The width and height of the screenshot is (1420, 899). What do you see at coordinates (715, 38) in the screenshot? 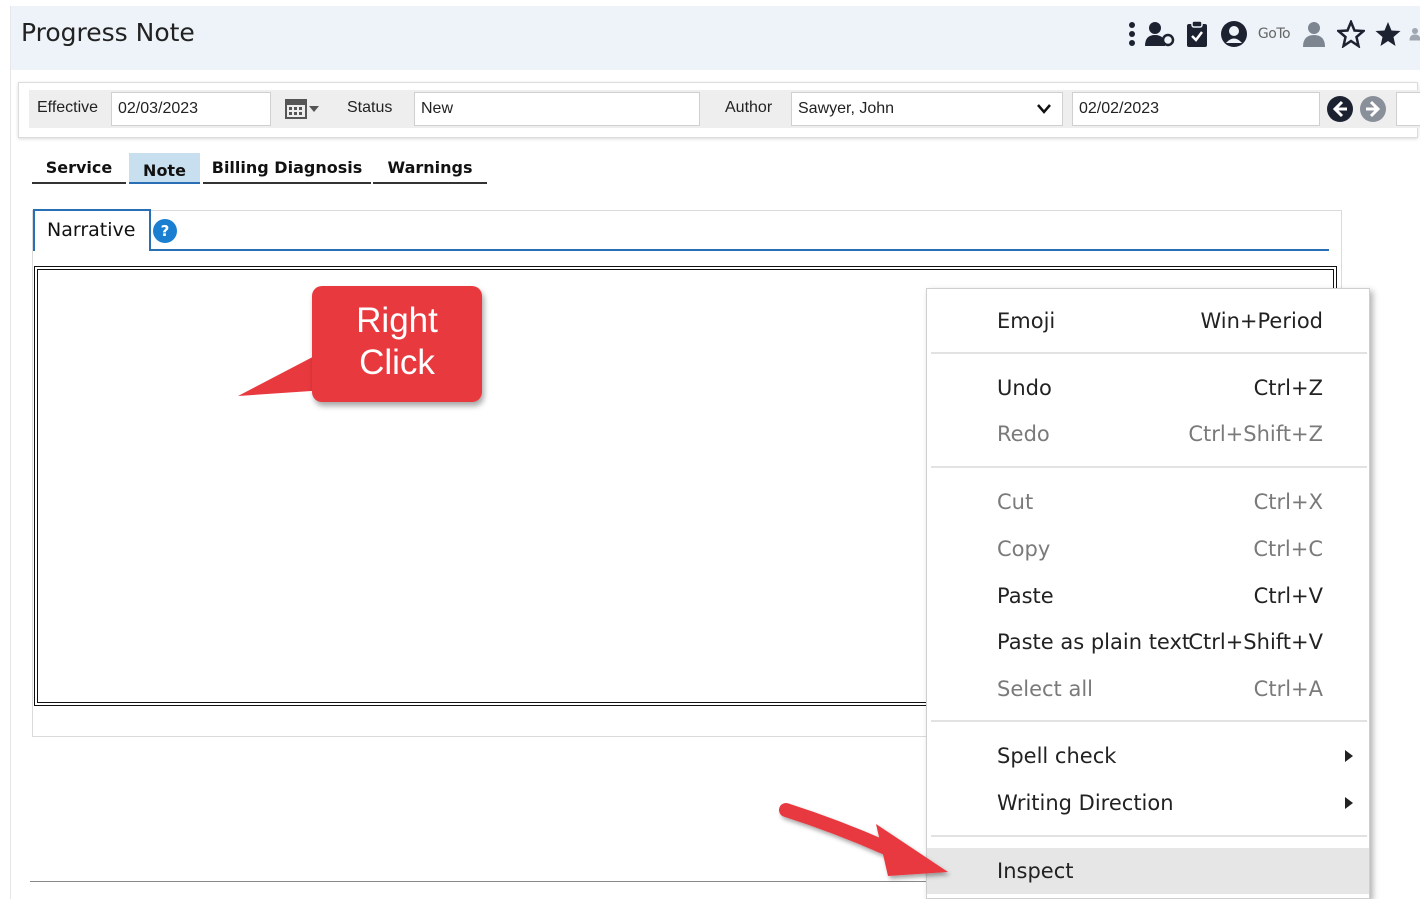
I see `title-bar: Progress Note GoTo` at bounding box center [715, 38].